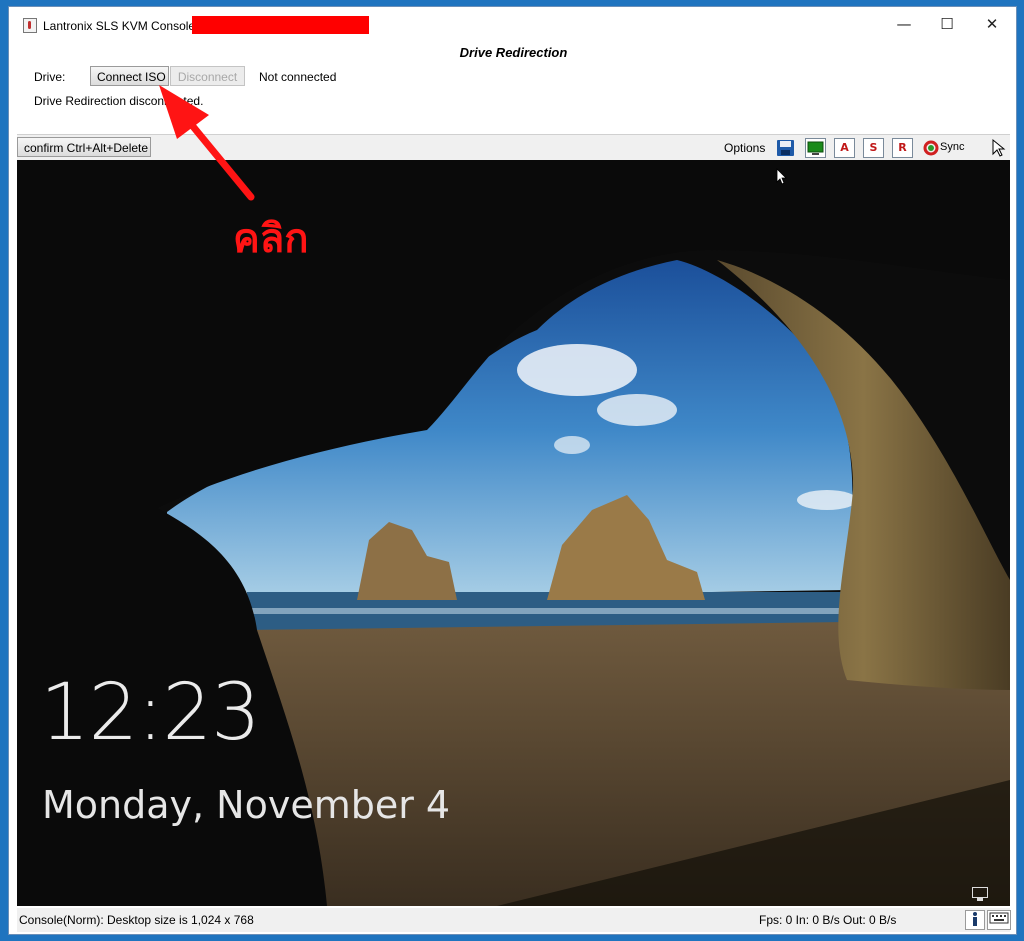  Describe the element at coordinates (50, 77) in the screenshot. I see `drive-label: Drive:` at that location.